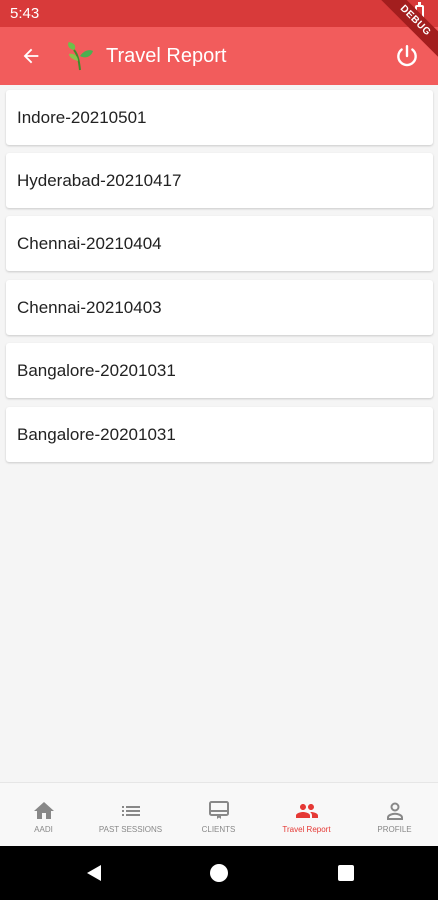  I want to click on power-button, so click(407, 56).